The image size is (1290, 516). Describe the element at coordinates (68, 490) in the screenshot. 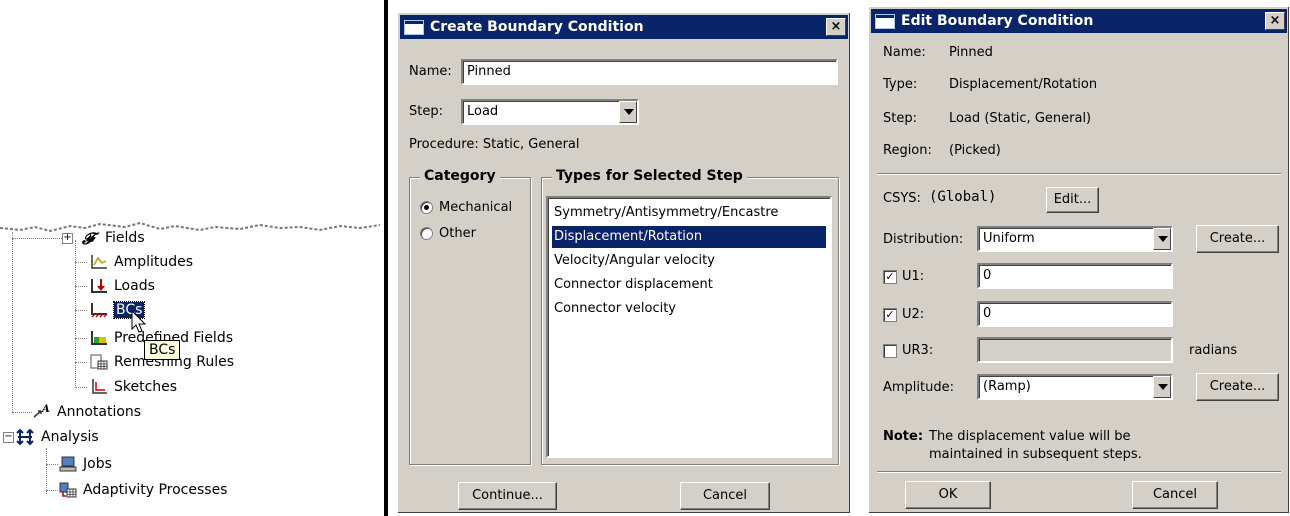

I see `adaptivity-processes-icon` at that location.